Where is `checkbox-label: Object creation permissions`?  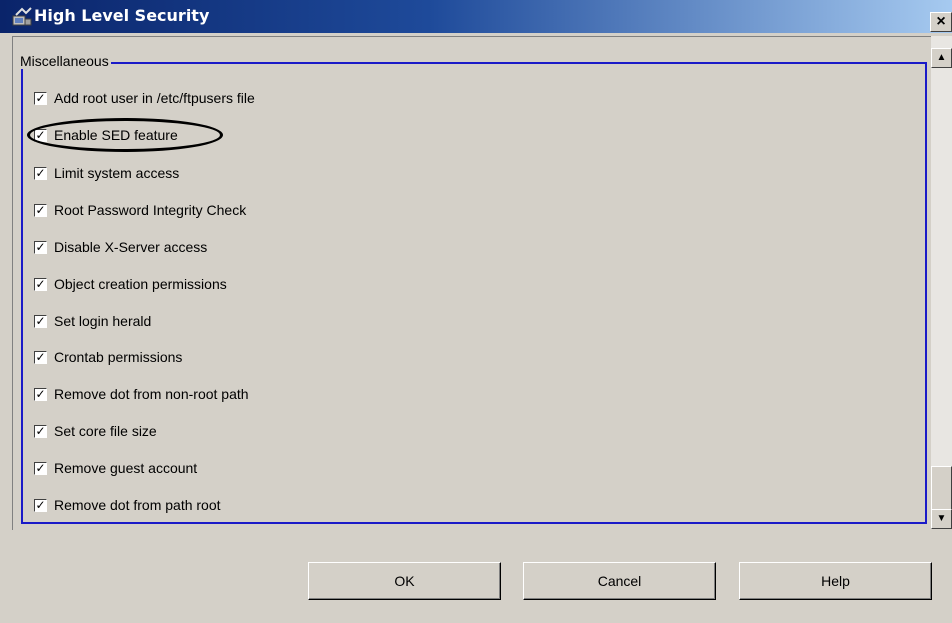
checkbox-label: Object creation permissions is located at coordinates (140, 284).